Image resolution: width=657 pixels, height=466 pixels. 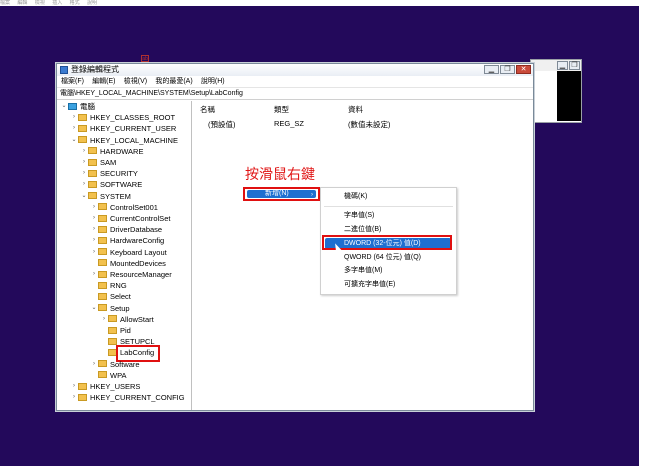 What do you see at coordinates (128, 263) in the screenshot?
I see `tree-item: MountedDevices` at bounding box center [128, 263].